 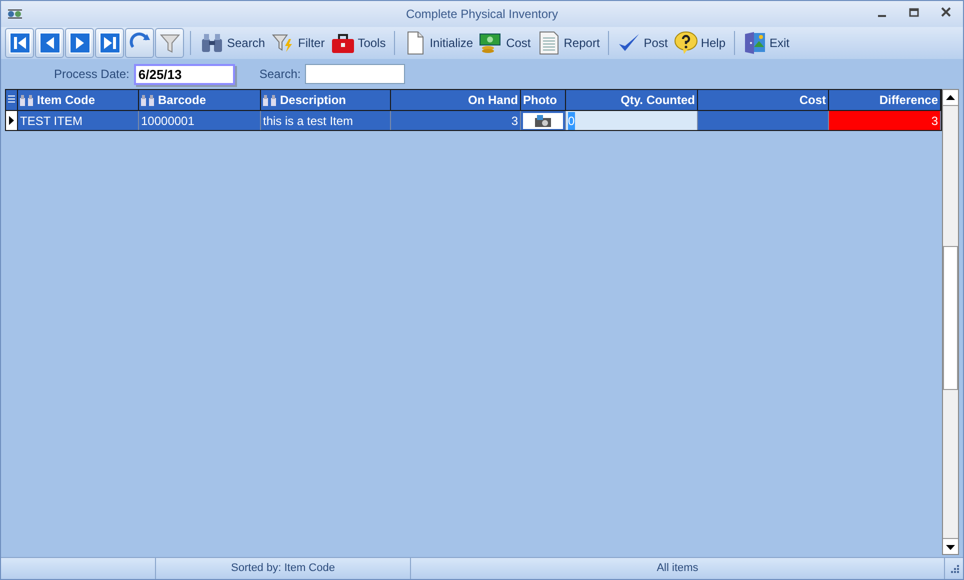 I want to click on next-record-icon, so click(x=80, y=43).